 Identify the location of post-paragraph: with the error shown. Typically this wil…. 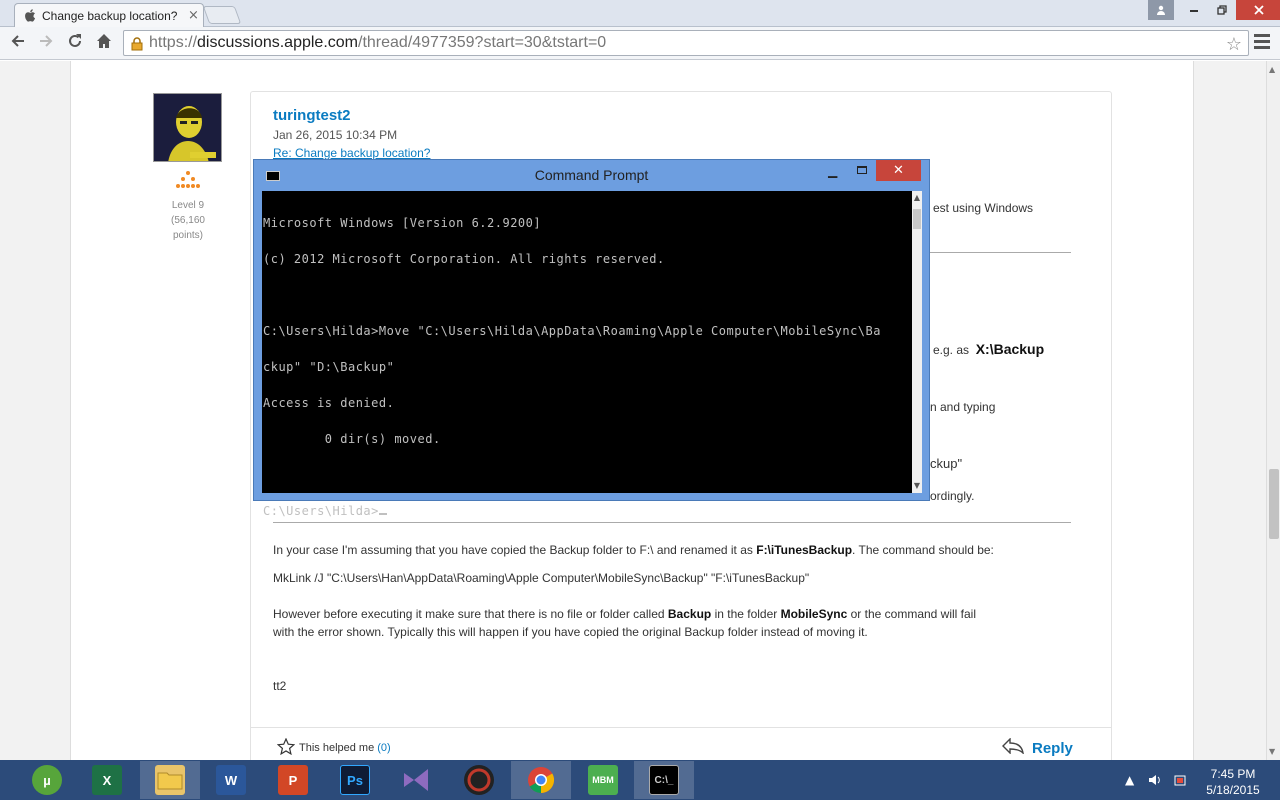
(570, 632).